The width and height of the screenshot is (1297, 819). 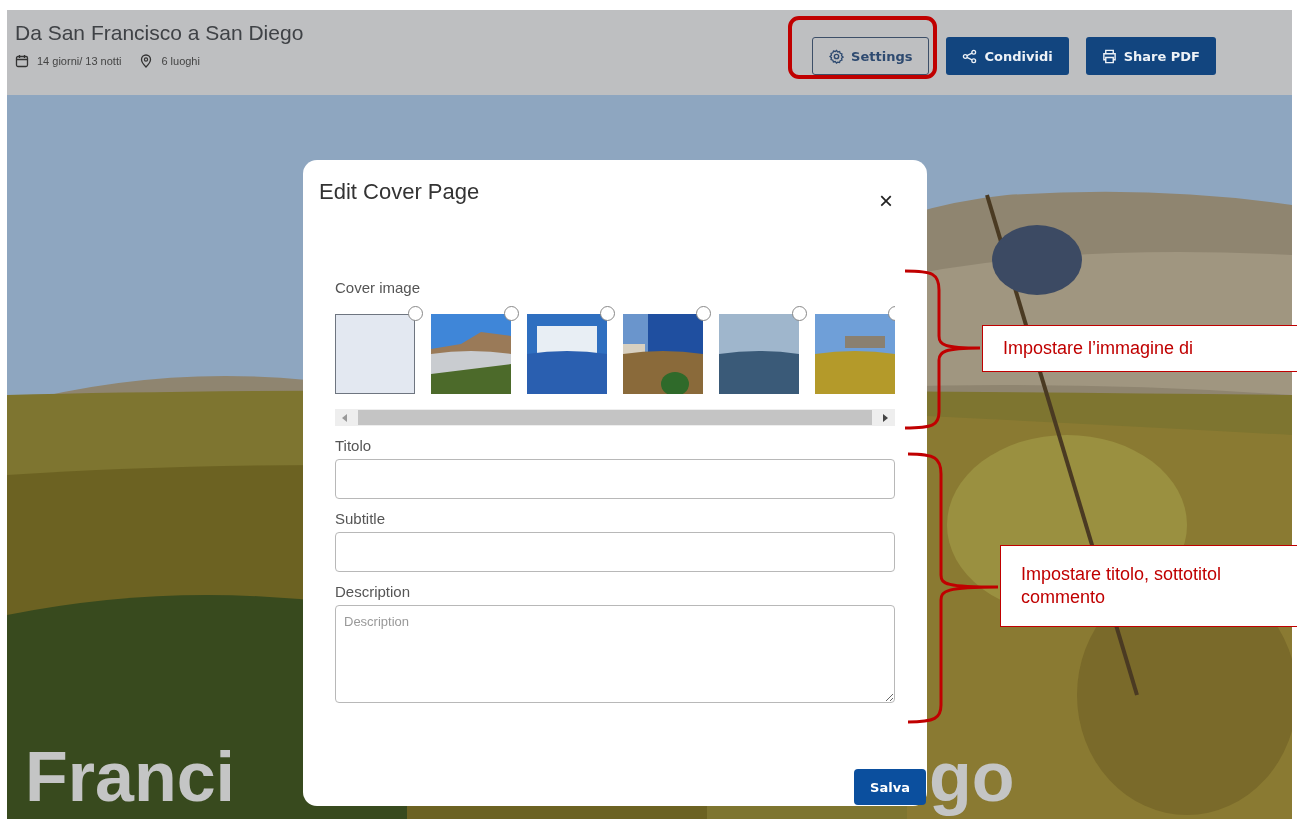 I want to click on horizontal-scrollbar, so click(x=615, y=417).